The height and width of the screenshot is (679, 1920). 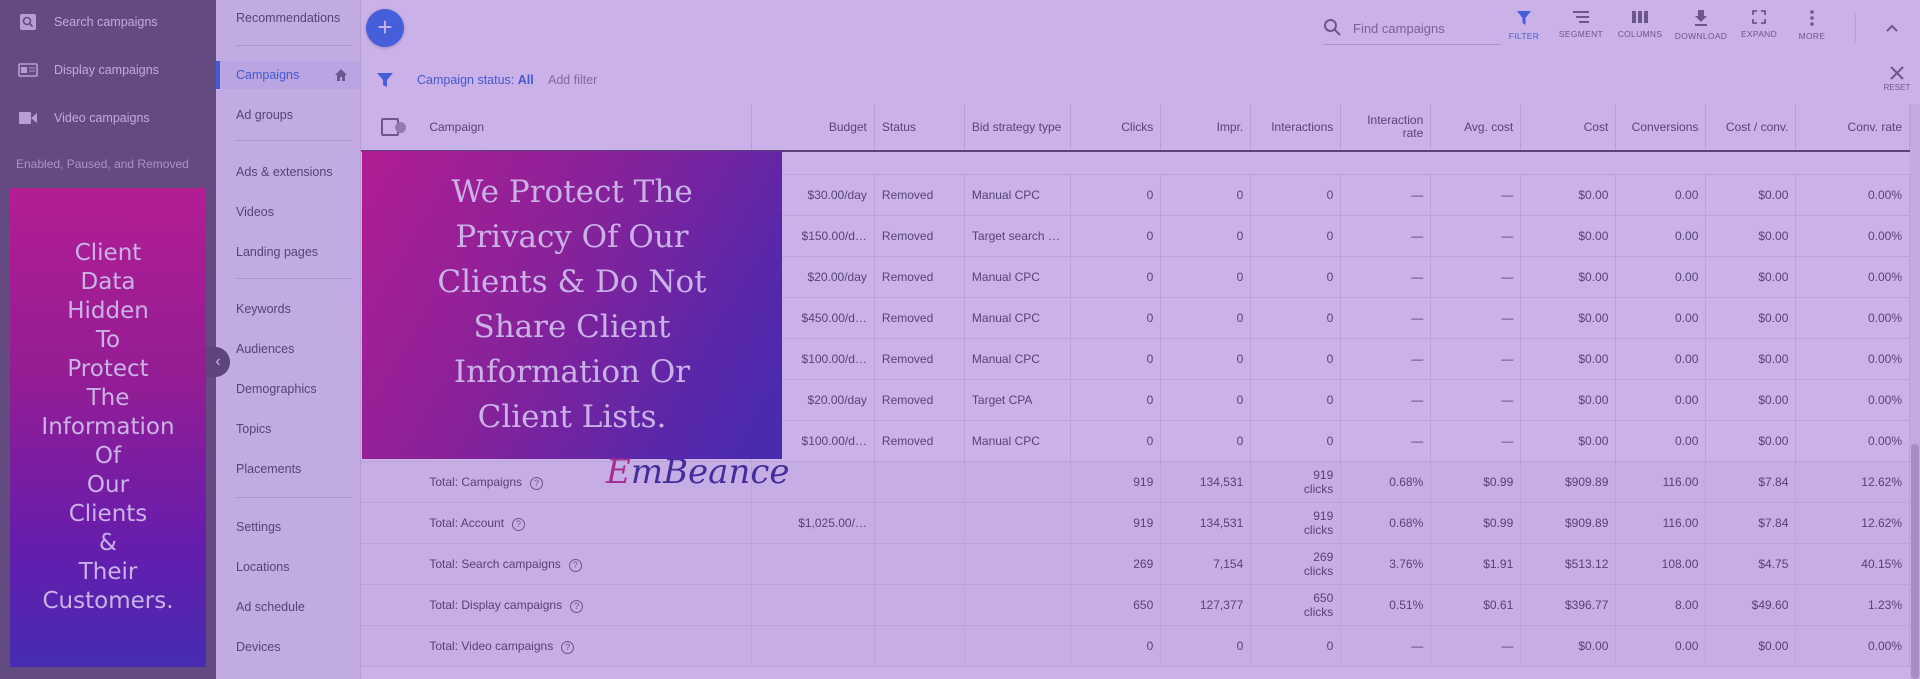 What do you see at coordinates (1661, 128) in the screenshot?
I see `header-conversions: Conversions` at bounding box center [1661, 128].